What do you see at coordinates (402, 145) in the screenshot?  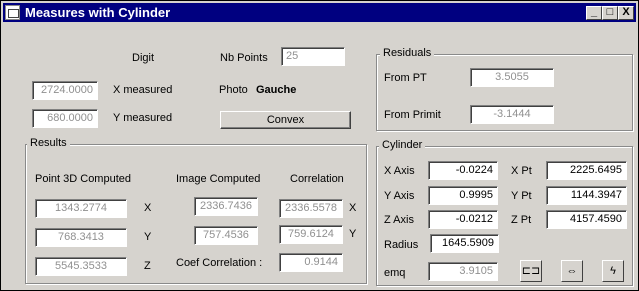 I see `cylinder-title: Cylinder` at bounding box center [402, 145].